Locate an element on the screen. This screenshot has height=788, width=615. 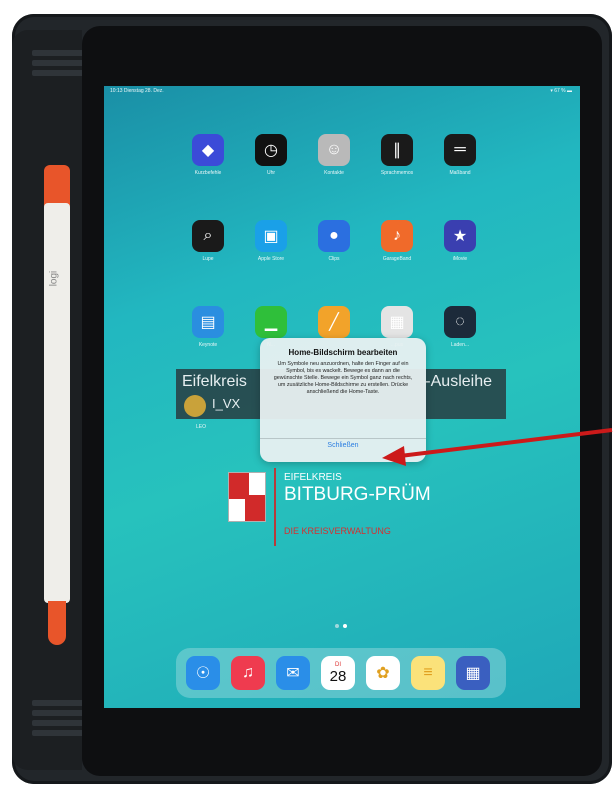
arrow-shaft is located at coordinates (506, 443).